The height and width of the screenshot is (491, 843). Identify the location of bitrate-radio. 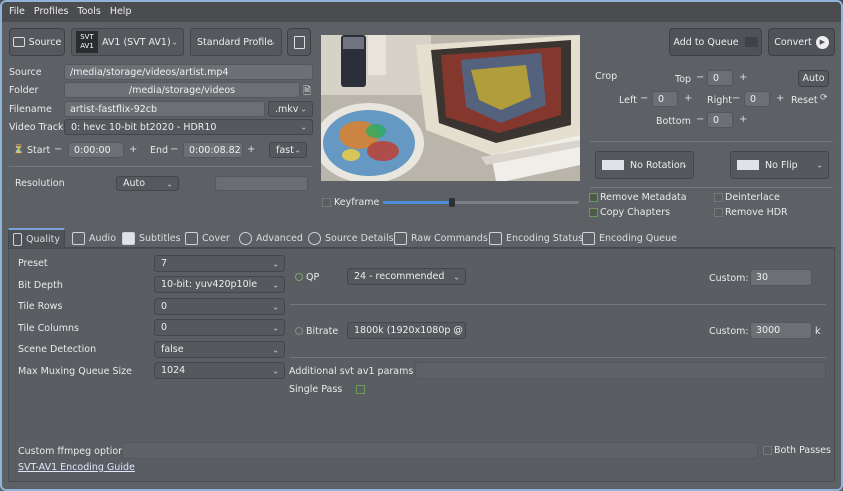
(299, 331).